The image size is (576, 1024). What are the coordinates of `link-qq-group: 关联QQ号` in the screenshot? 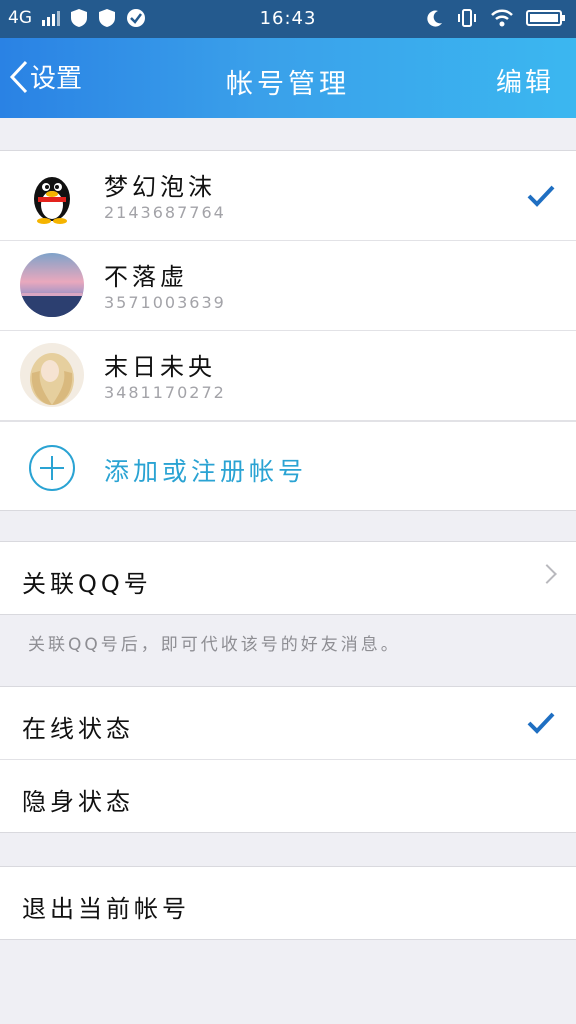 It's located at (288, 578).